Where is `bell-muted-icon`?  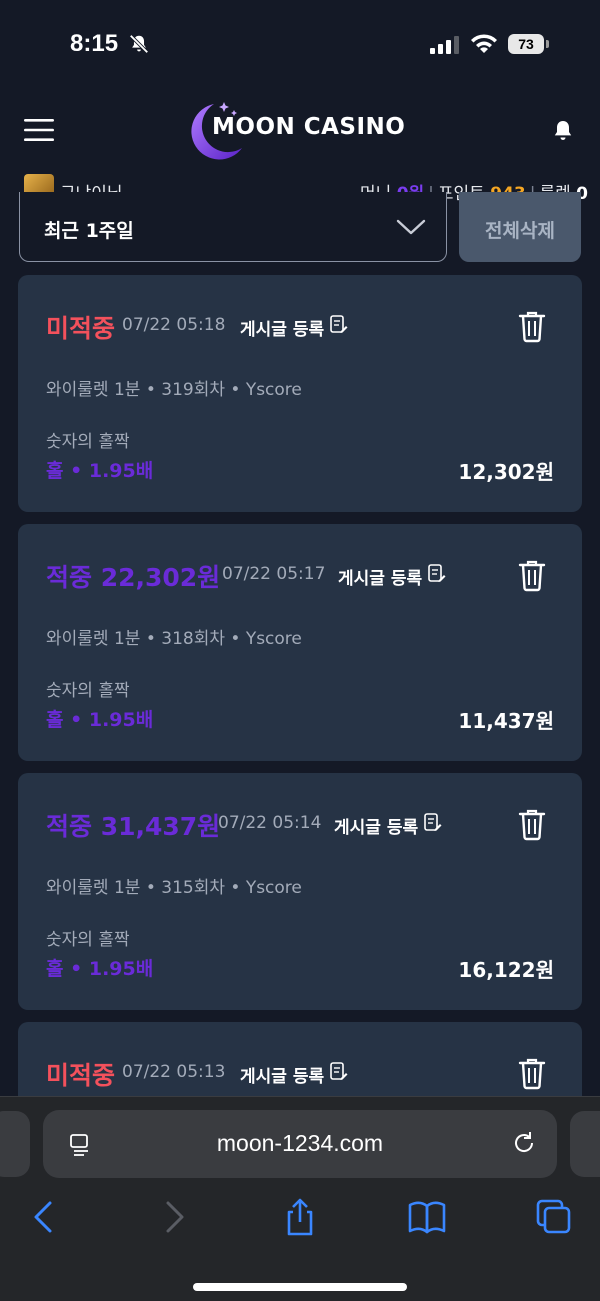
bell-muted-icon is located at coordinates (139, 44).